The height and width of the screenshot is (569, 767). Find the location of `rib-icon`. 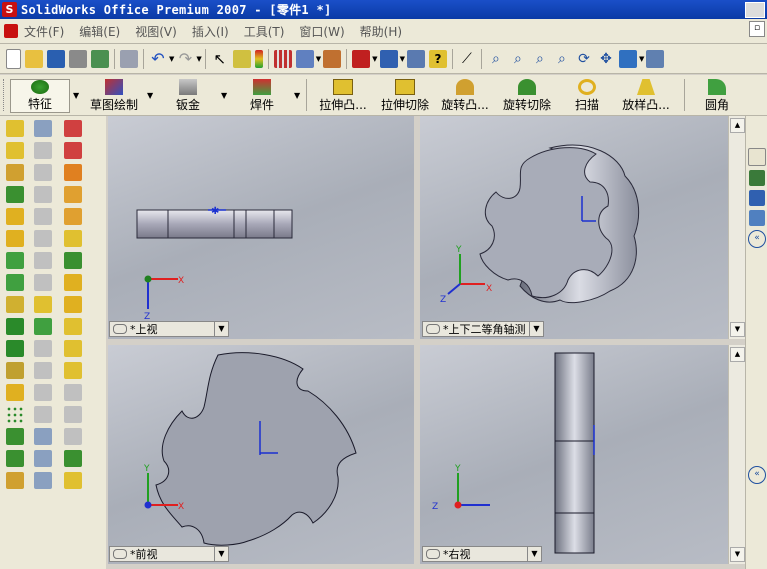

rib-icon is located at coordinates (15, 326).